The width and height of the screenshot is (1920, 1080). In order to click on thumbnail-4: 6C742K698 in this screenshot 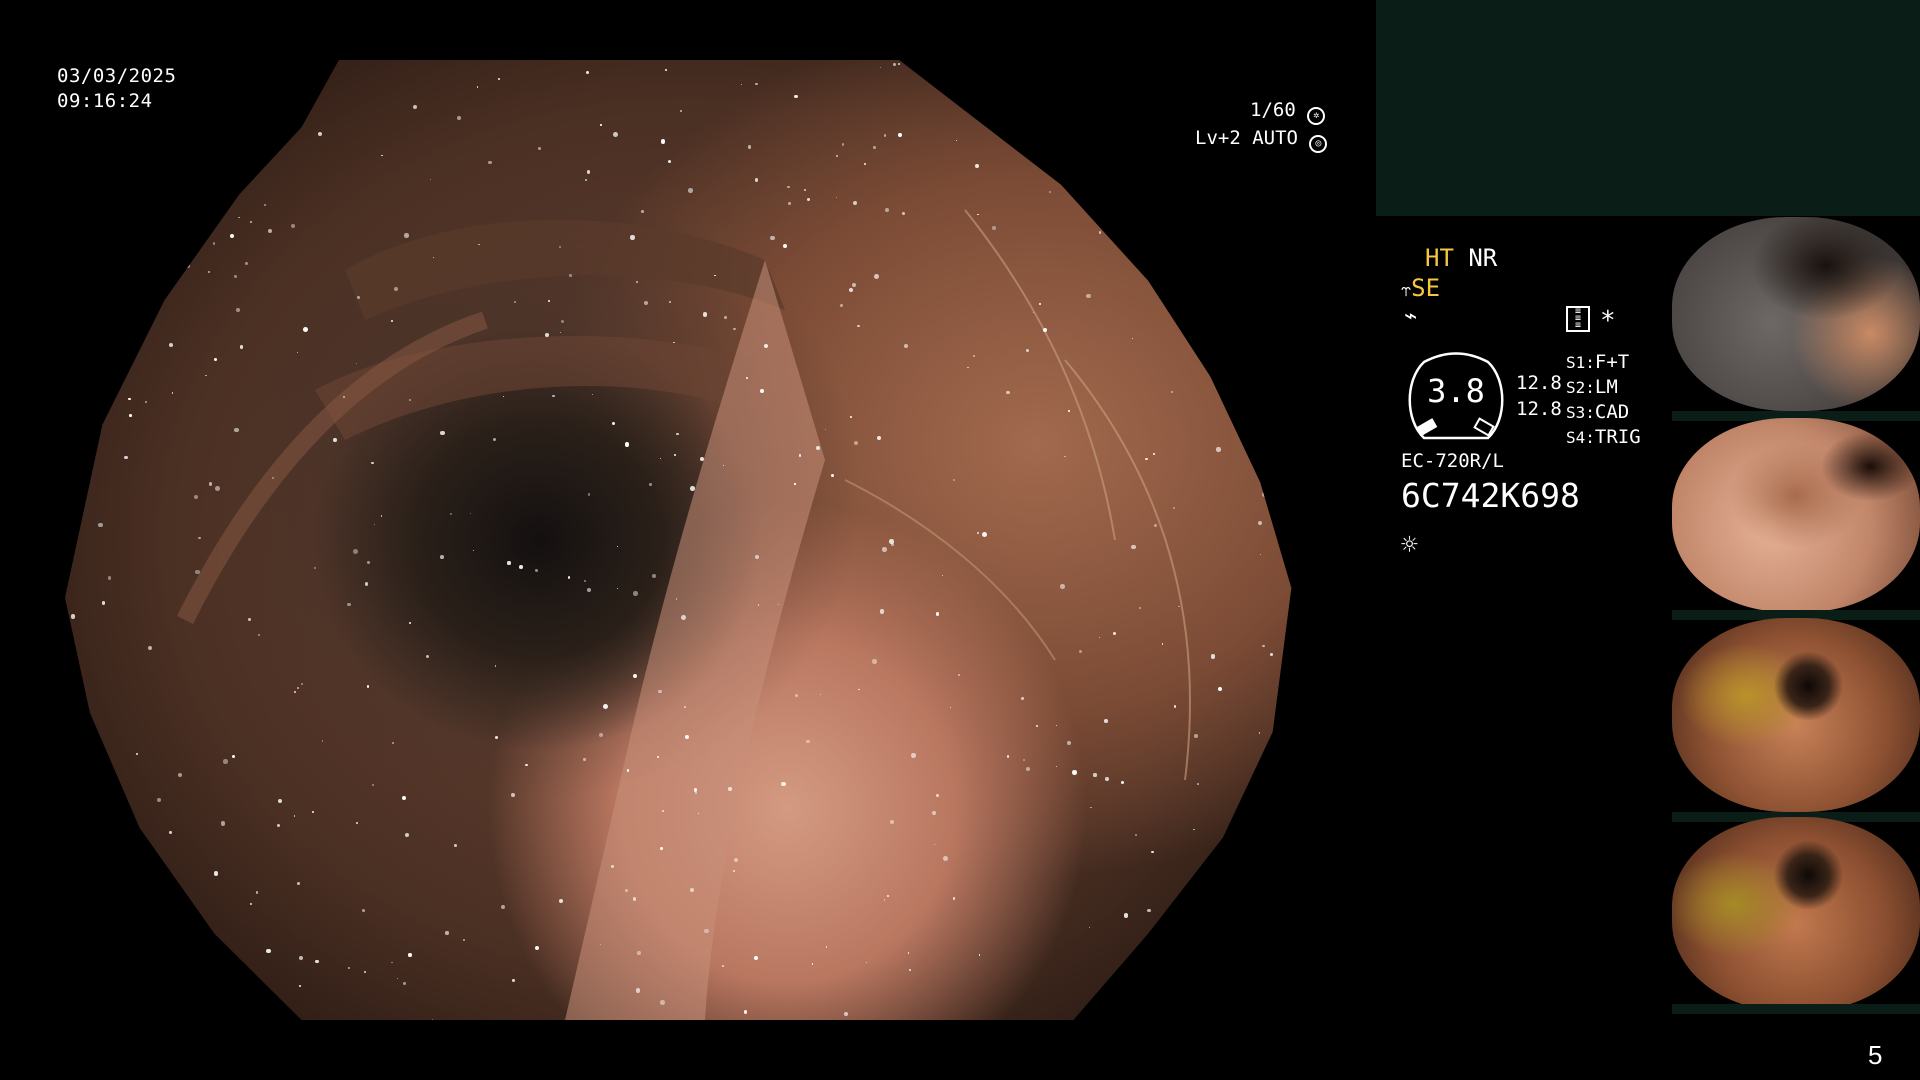, I will do `click(1796, 914)`.